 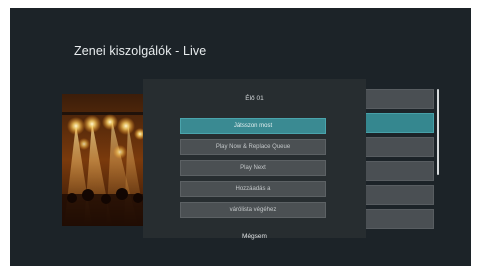 What do you see at coordinates (140, 51) in the screenshot?
I see `page-title: Zenei kiszolgálók - Live` at bounding box center [140, 51].